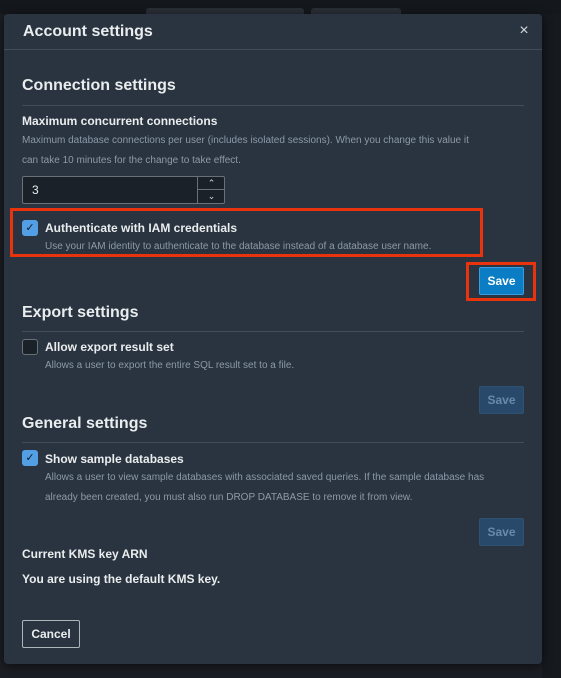 This screenshot has height=678, width=561. Describe the element at coordinates (501, 400) in the screenshot. I see `export-save-button: Save` at that location.